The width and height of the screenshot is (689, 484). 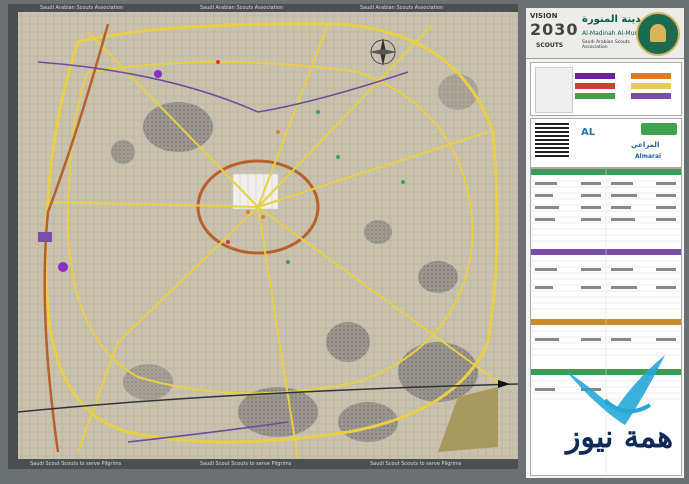 What do you see at coordinates (554, 29) in the screenshot?
I see `vision-year: 2030` at bounding box center [554, 29].